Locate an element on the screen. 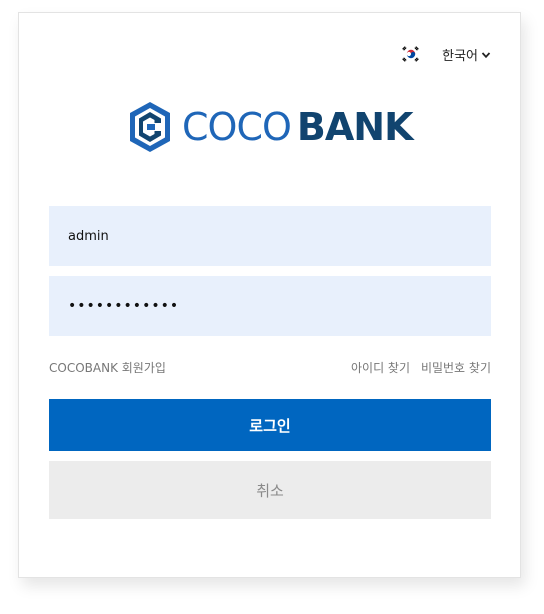 The height and width of the screenshot is (614, 544). chevron-down-icon is located at coordinates (486, 54).